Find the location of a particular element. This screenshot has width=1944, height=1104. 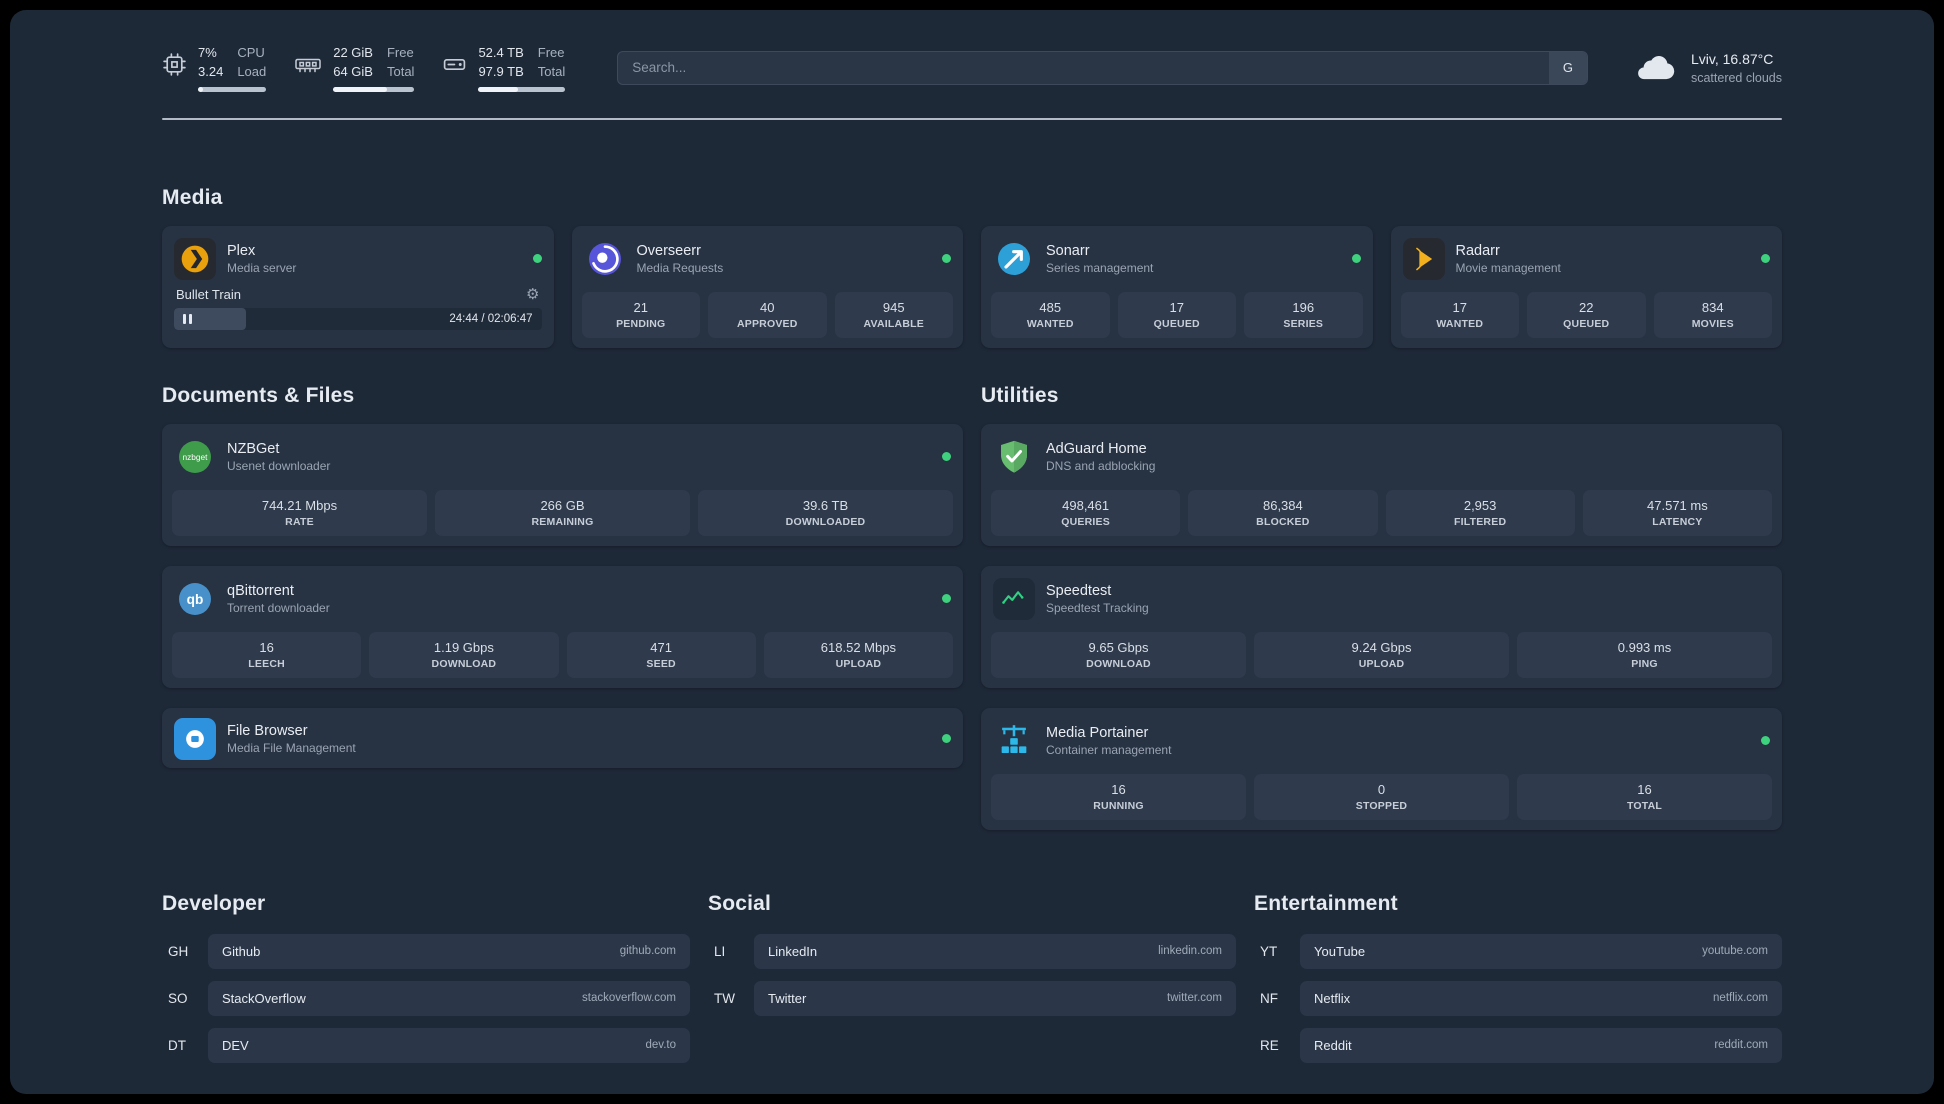

cpu-usage-value: 7% is located at coordinates (207, 52).